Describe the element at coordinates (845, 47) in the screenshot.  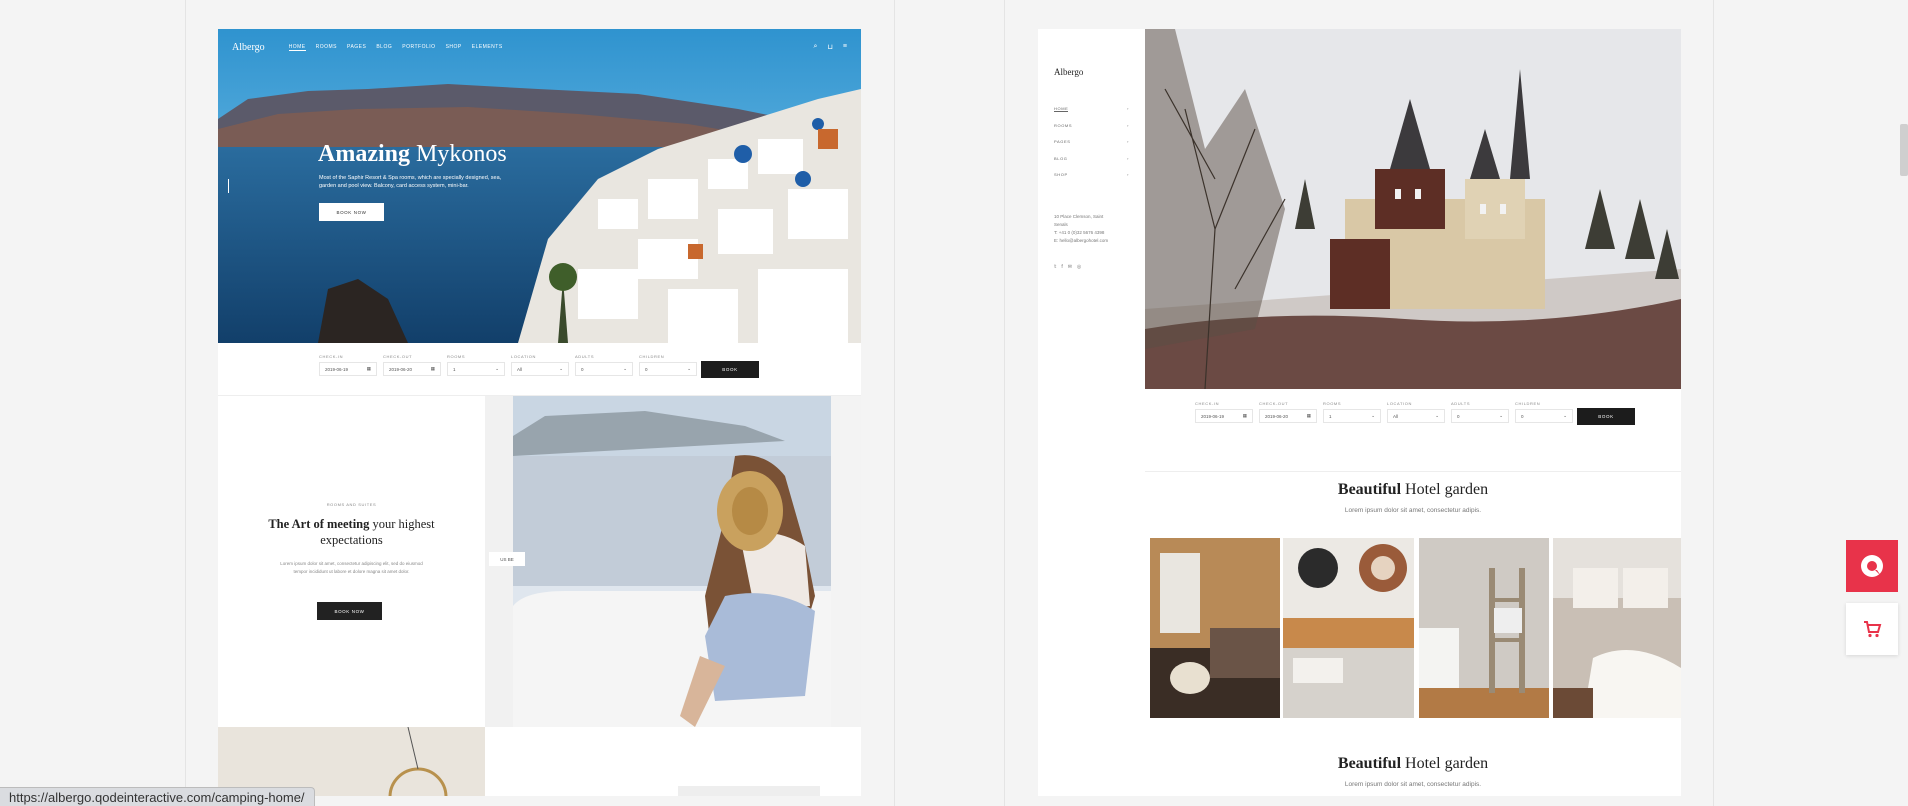
I see `menu-icon: ≡` at that location.